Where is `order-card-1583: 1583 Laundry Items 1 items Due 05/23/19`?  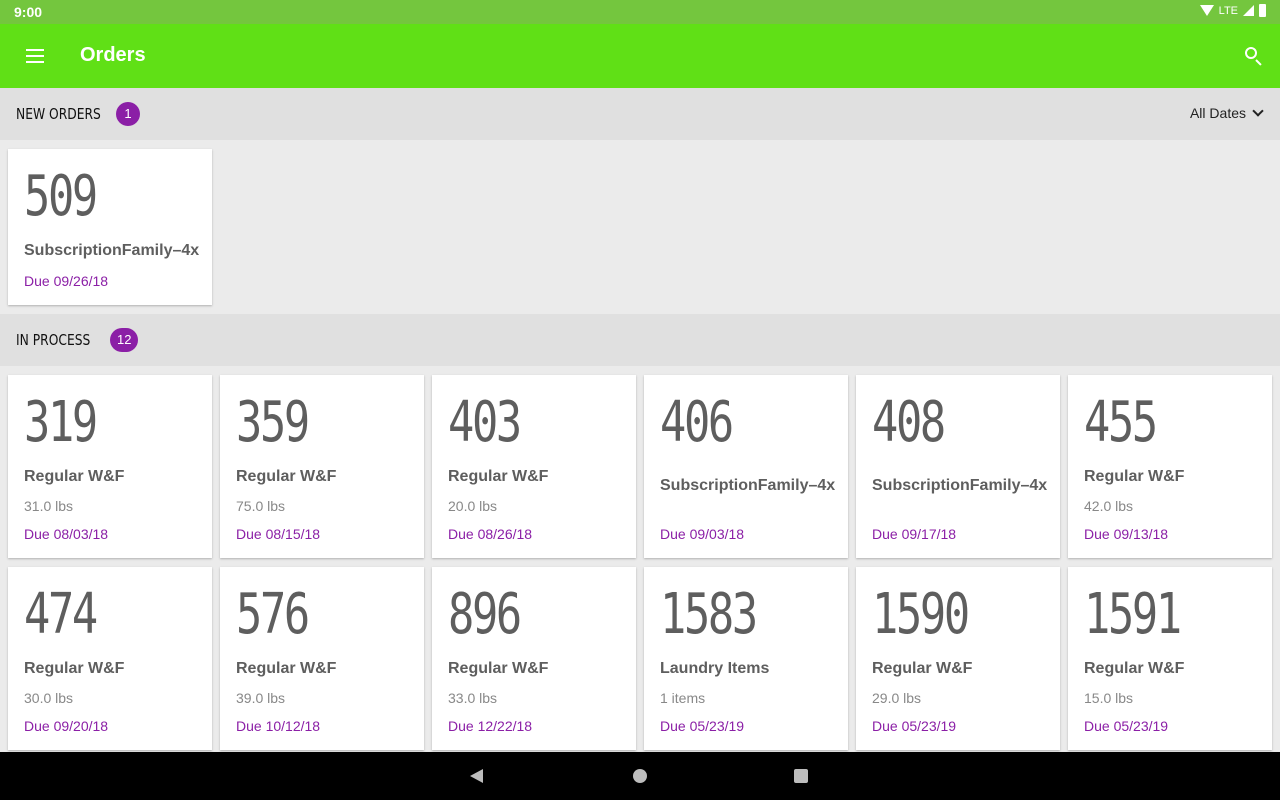
order-card-1583: 1583 Laundry Items 1 items Due 05/23/19 is located at coordinates (746, 658).